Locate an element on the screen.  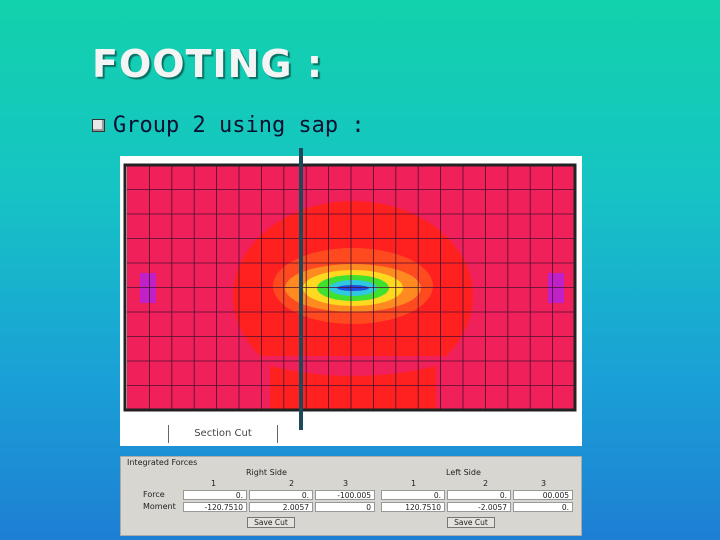
left-save-cut-button: Save Cut is located at coordinates (471, 522).